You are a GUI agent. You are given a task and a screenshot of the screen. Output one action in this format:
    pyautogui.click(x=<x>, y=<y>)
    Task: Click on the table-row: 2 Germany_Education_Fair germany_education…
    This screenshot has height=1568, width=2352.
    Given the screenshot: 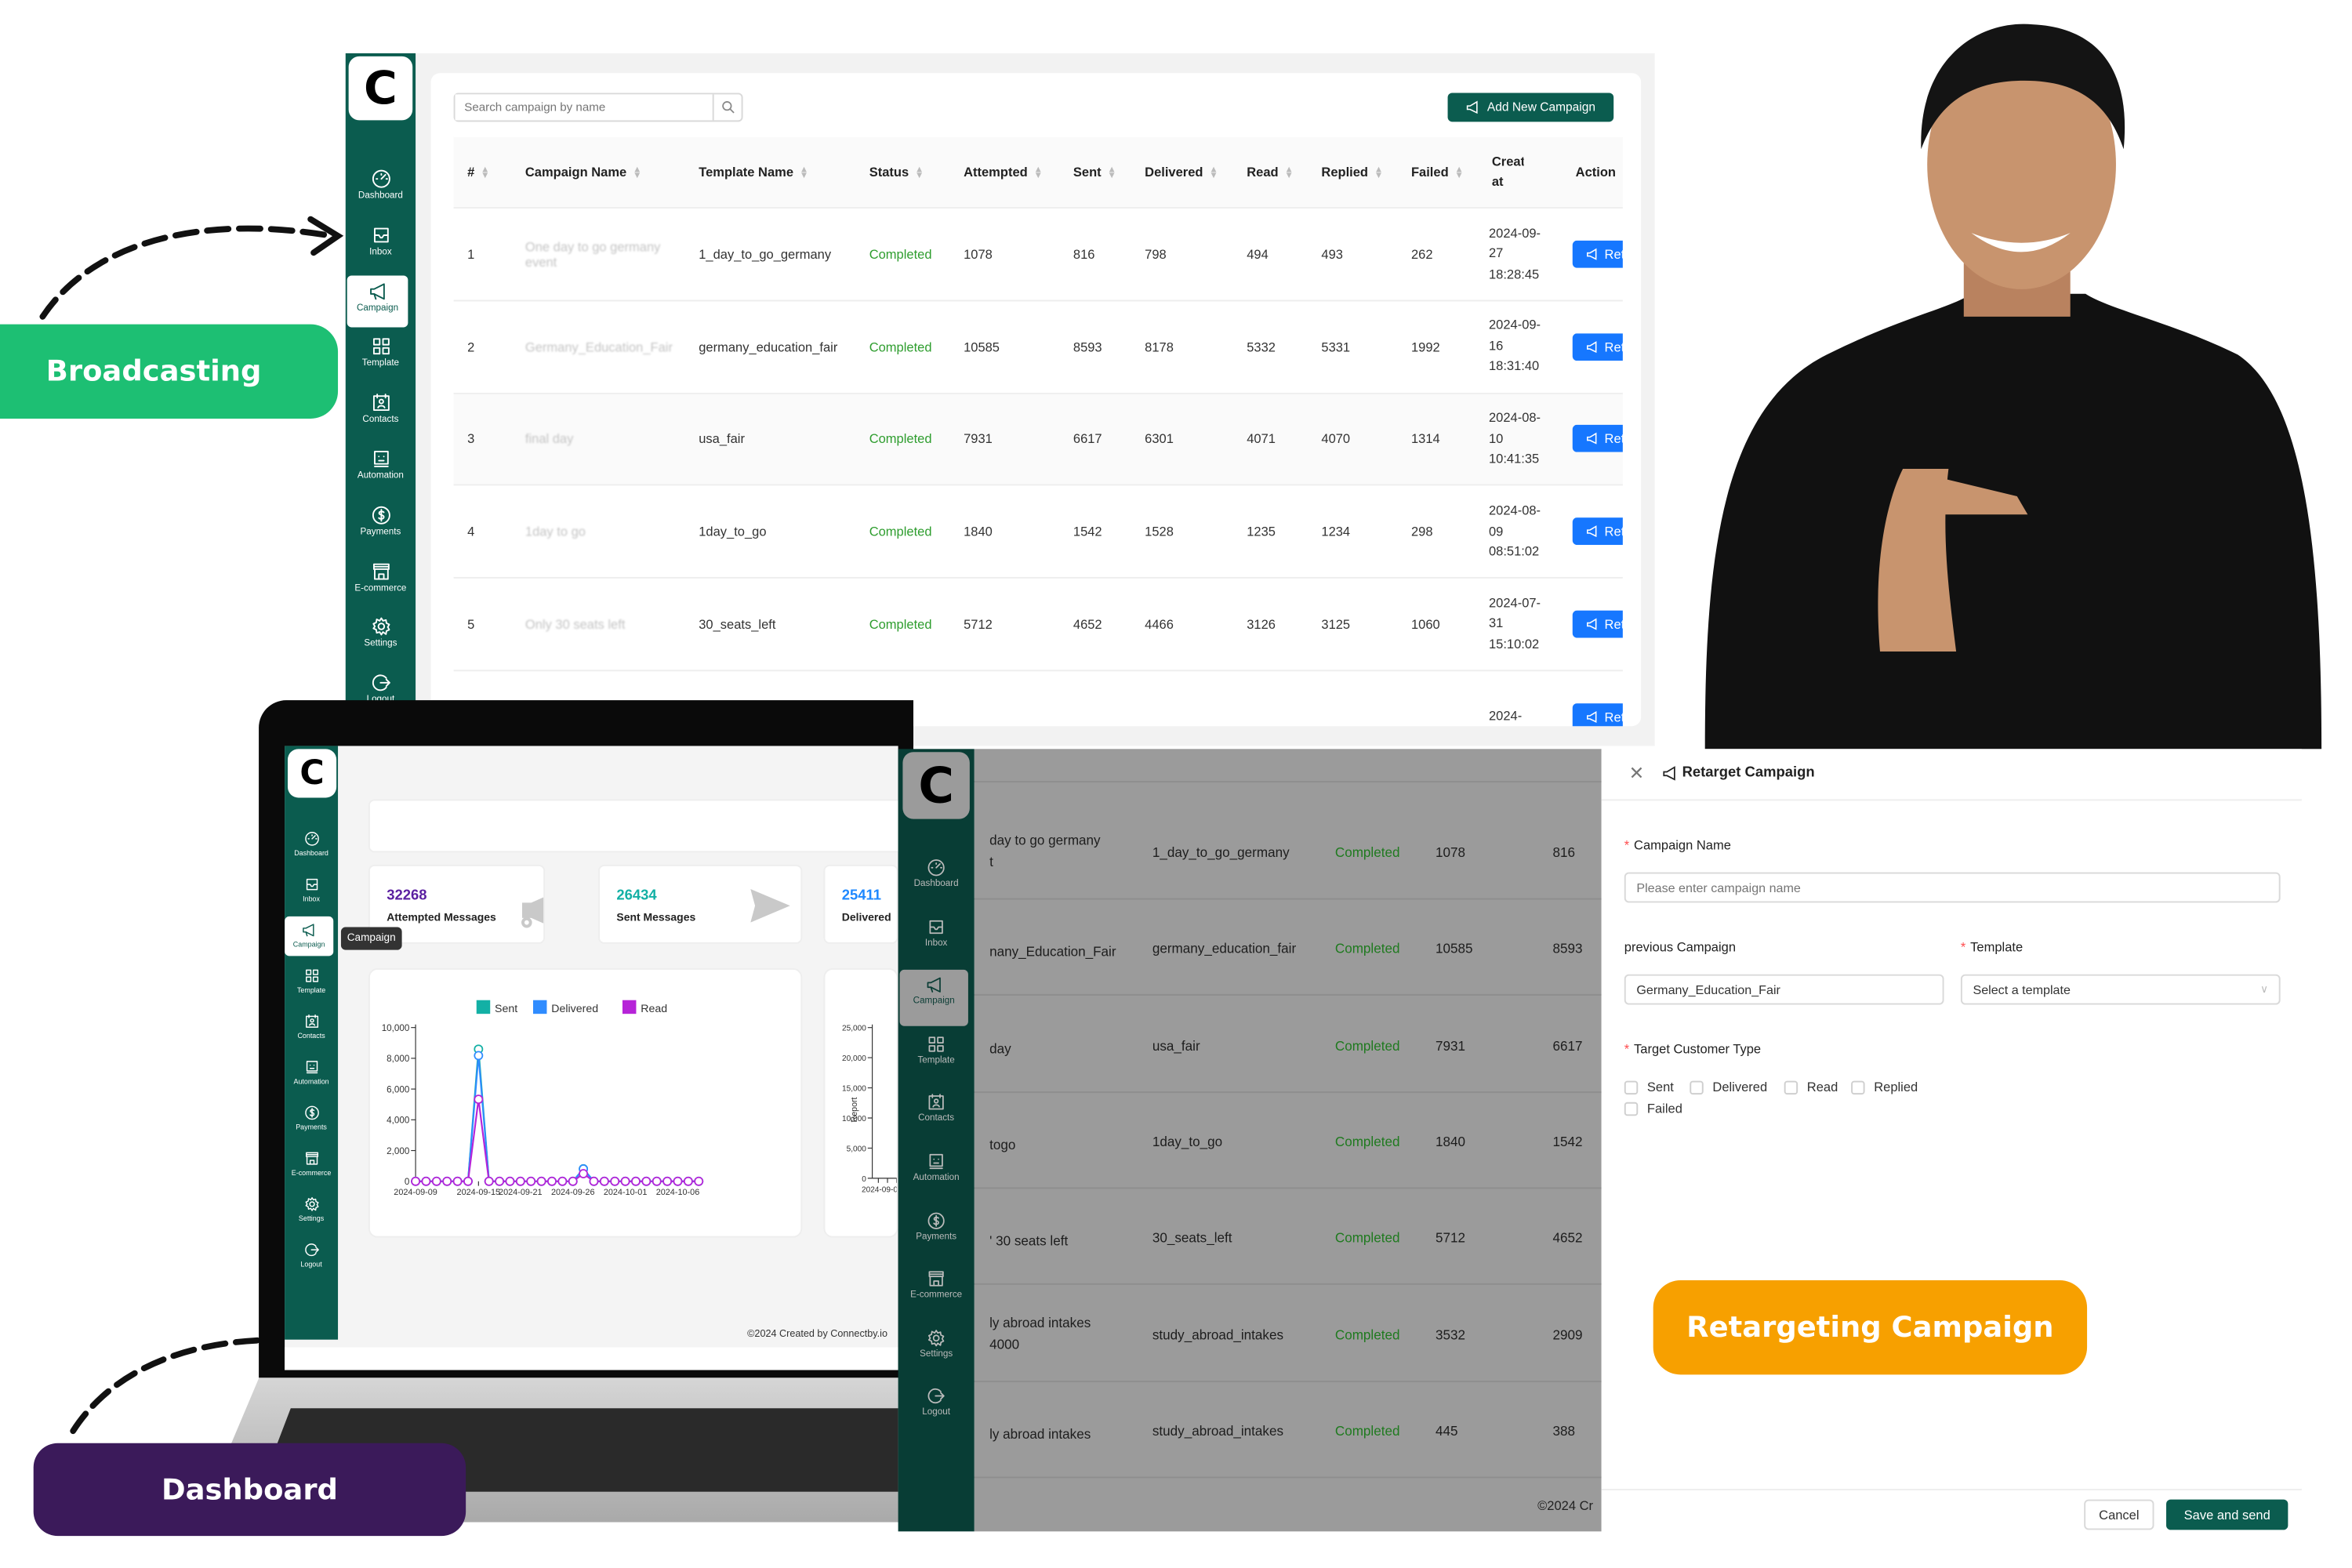 What is the action you would take?
    pyautogui.click(x=1038, y=347)
    